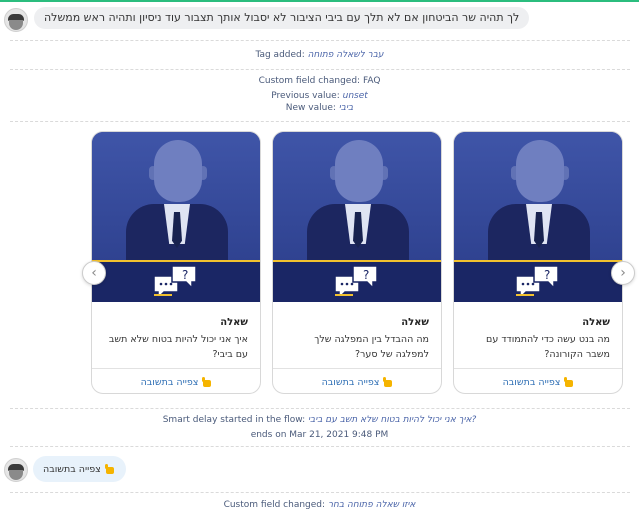  I want to click on reply-label: צפייה בתשובה, so click(72, 469).